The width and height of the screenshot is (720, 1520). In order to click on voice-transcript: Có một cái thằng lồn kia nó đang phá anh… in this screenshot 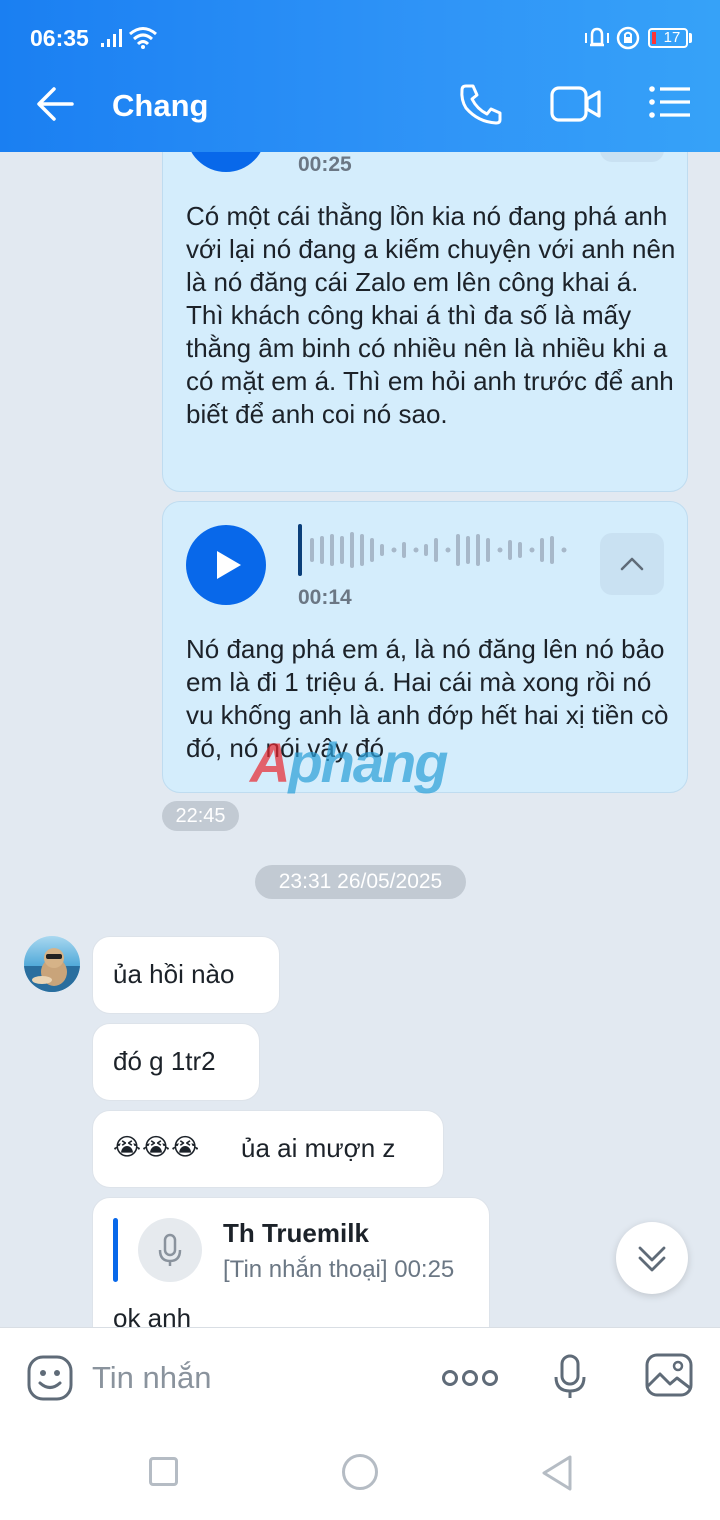, I will do `click(431, 315)`.